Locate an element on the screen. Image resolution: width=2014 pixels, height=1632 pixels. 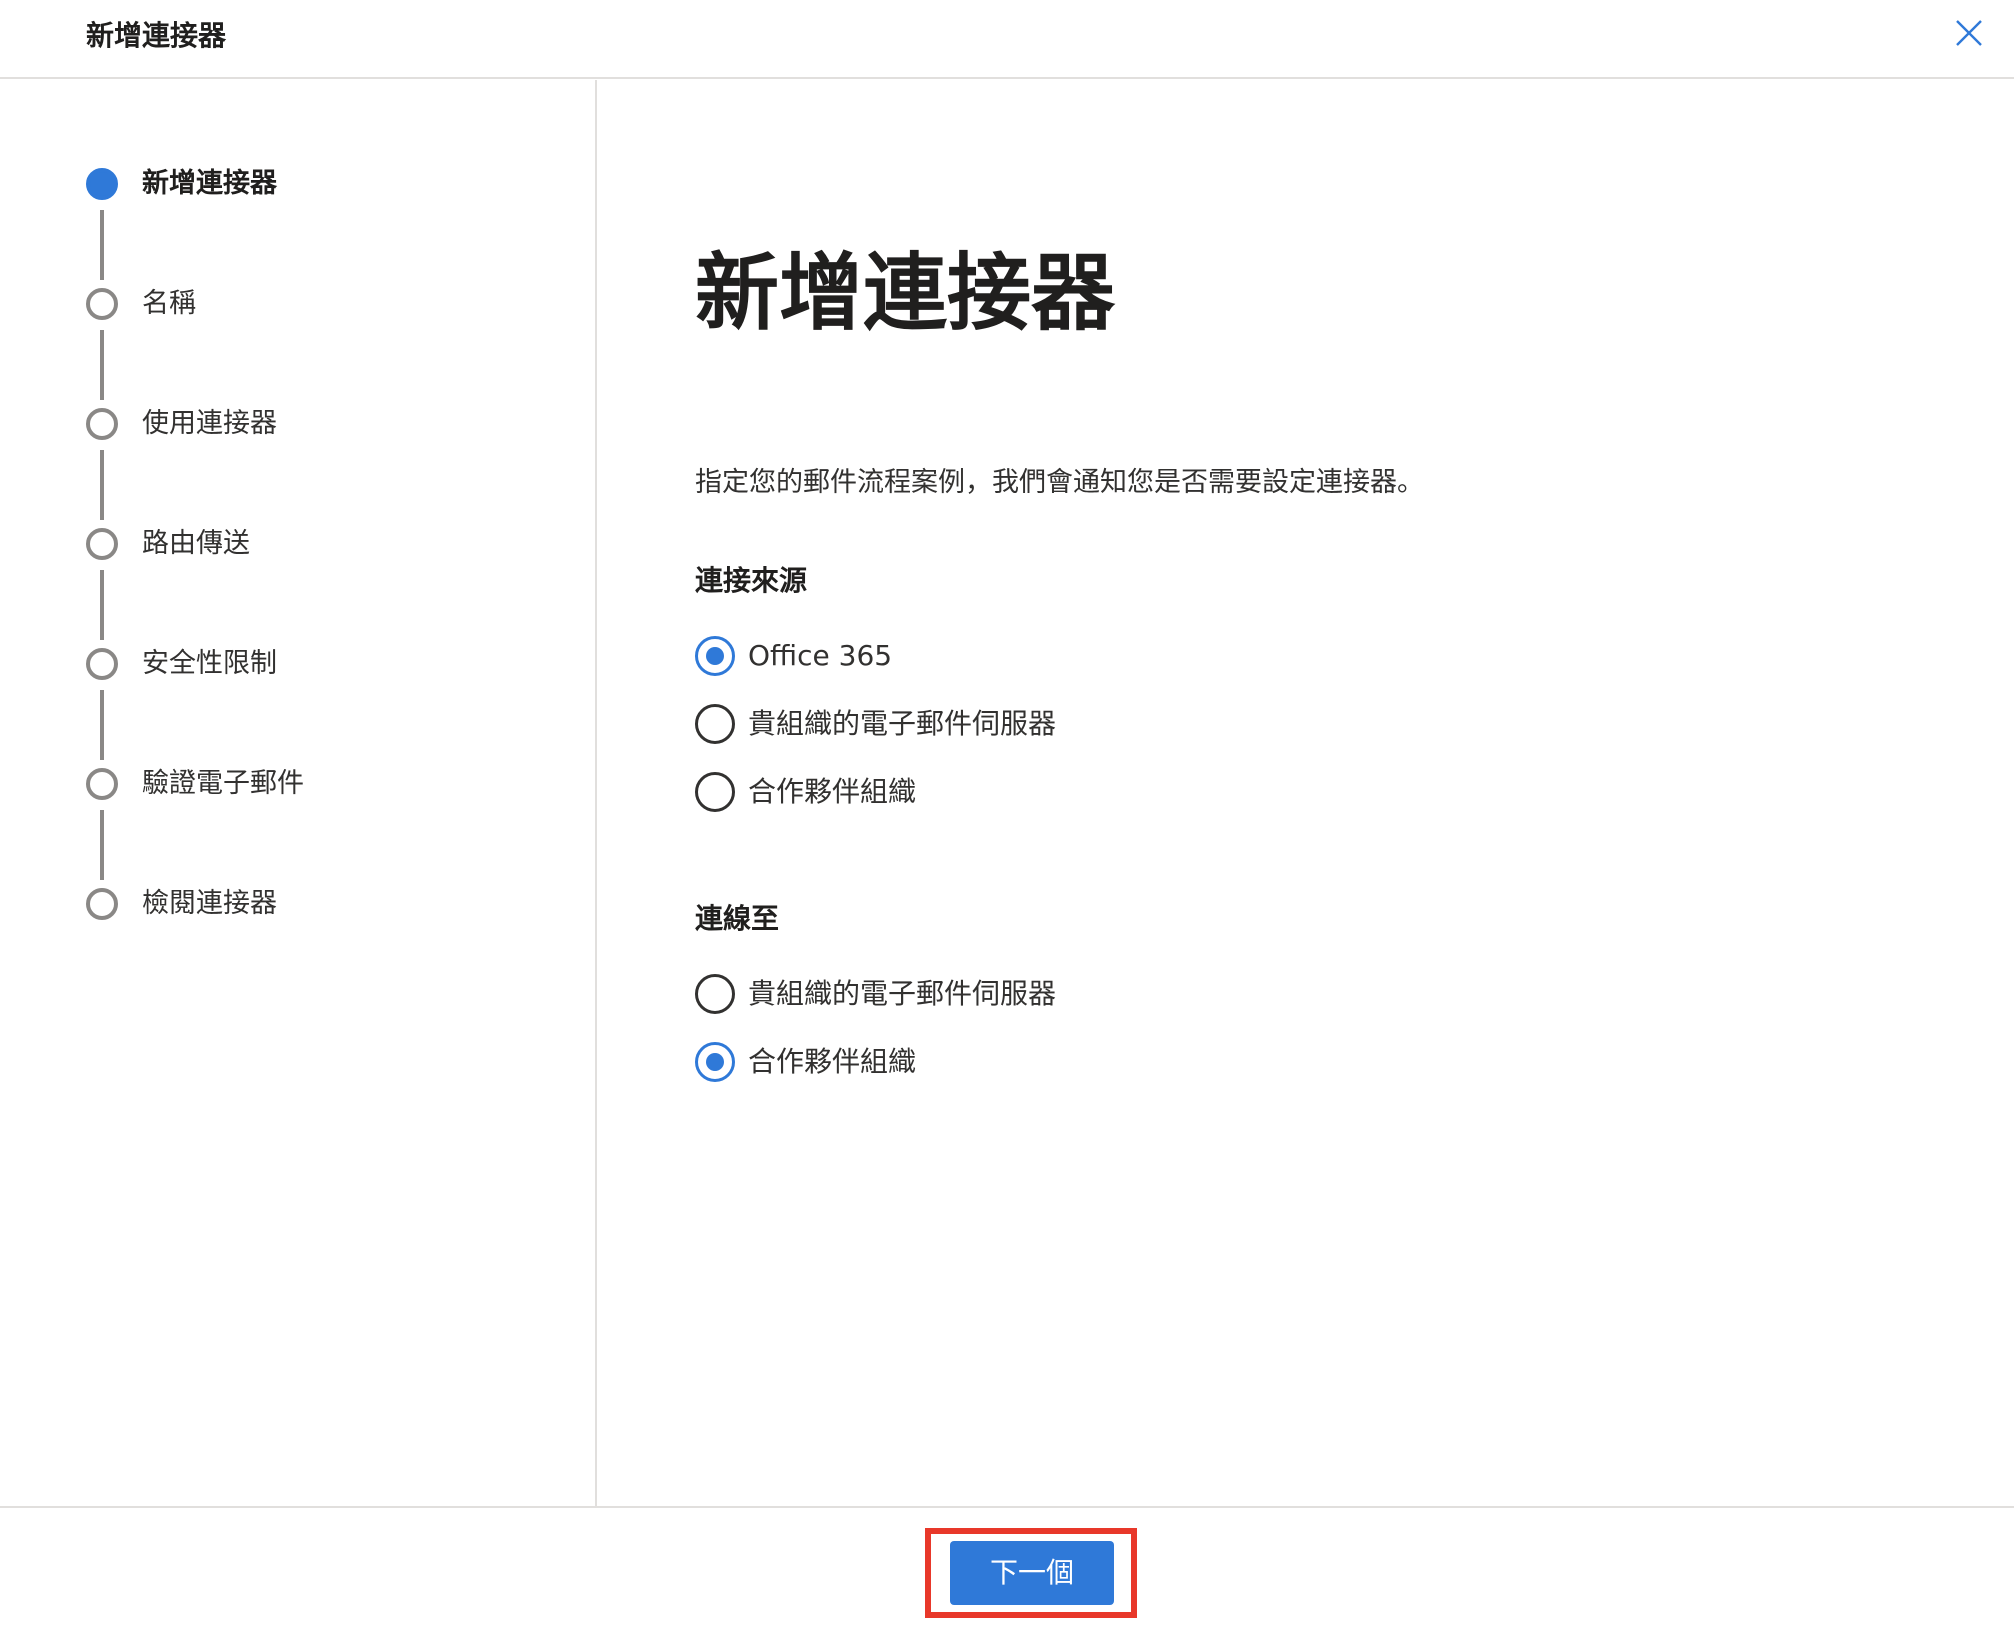
close-button is located at coordinates (1969, 33).